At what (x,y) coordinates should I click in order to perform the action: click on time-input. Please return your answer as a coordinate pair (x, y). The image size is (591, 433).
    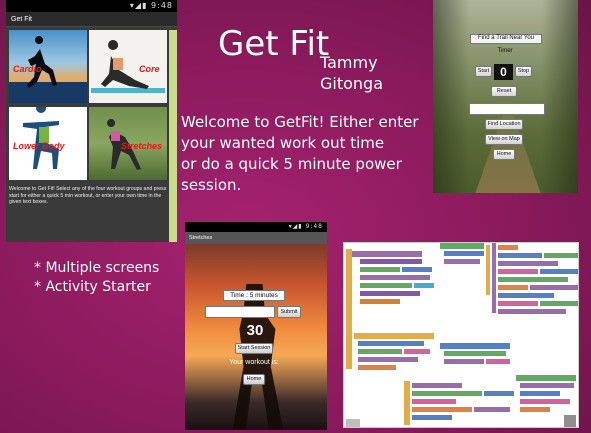
    Looking at the image, I should click on (240, 312).